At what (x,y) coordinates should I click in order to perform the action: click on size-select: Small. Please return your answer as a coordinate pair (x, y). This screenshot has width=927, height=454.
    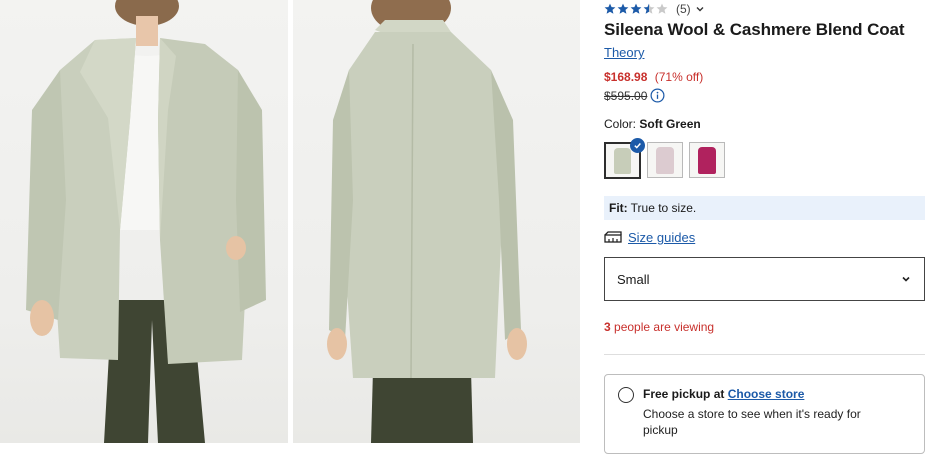
    Looking at the image, I should click on (764, 279).